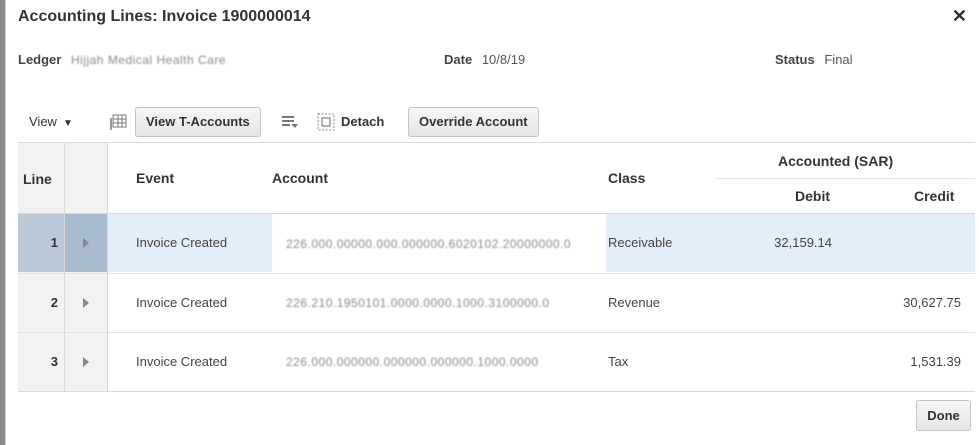  What do you see at coordinates (634, 302) in the screenshot?
I see `class-cell: Revenue` at bounding box center [634, 302].